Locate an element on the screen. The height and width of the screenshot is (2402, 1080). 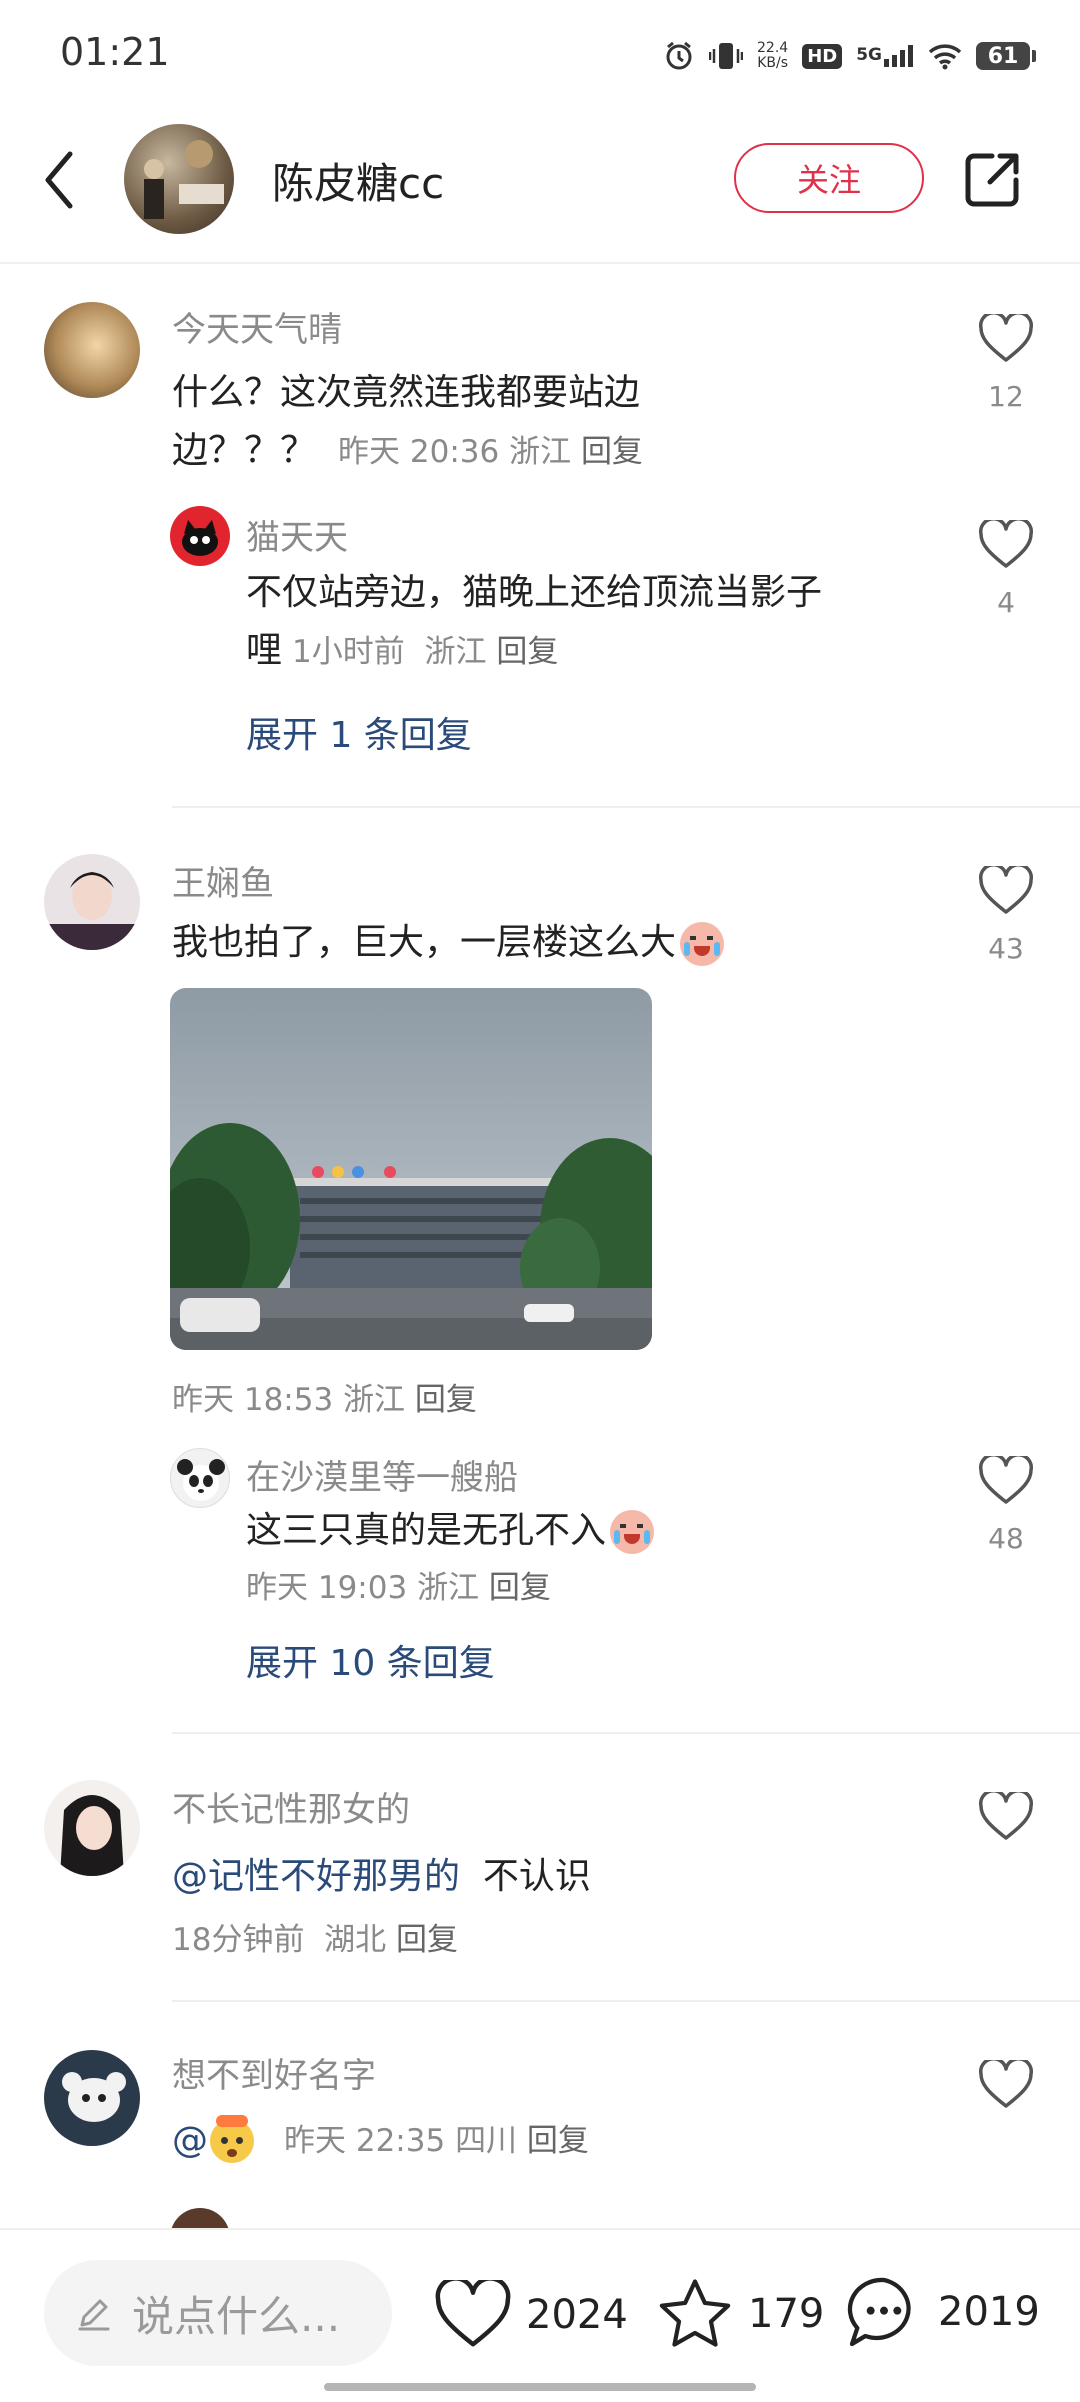
star-stat: 179 is located at coordinates (740, 2314).